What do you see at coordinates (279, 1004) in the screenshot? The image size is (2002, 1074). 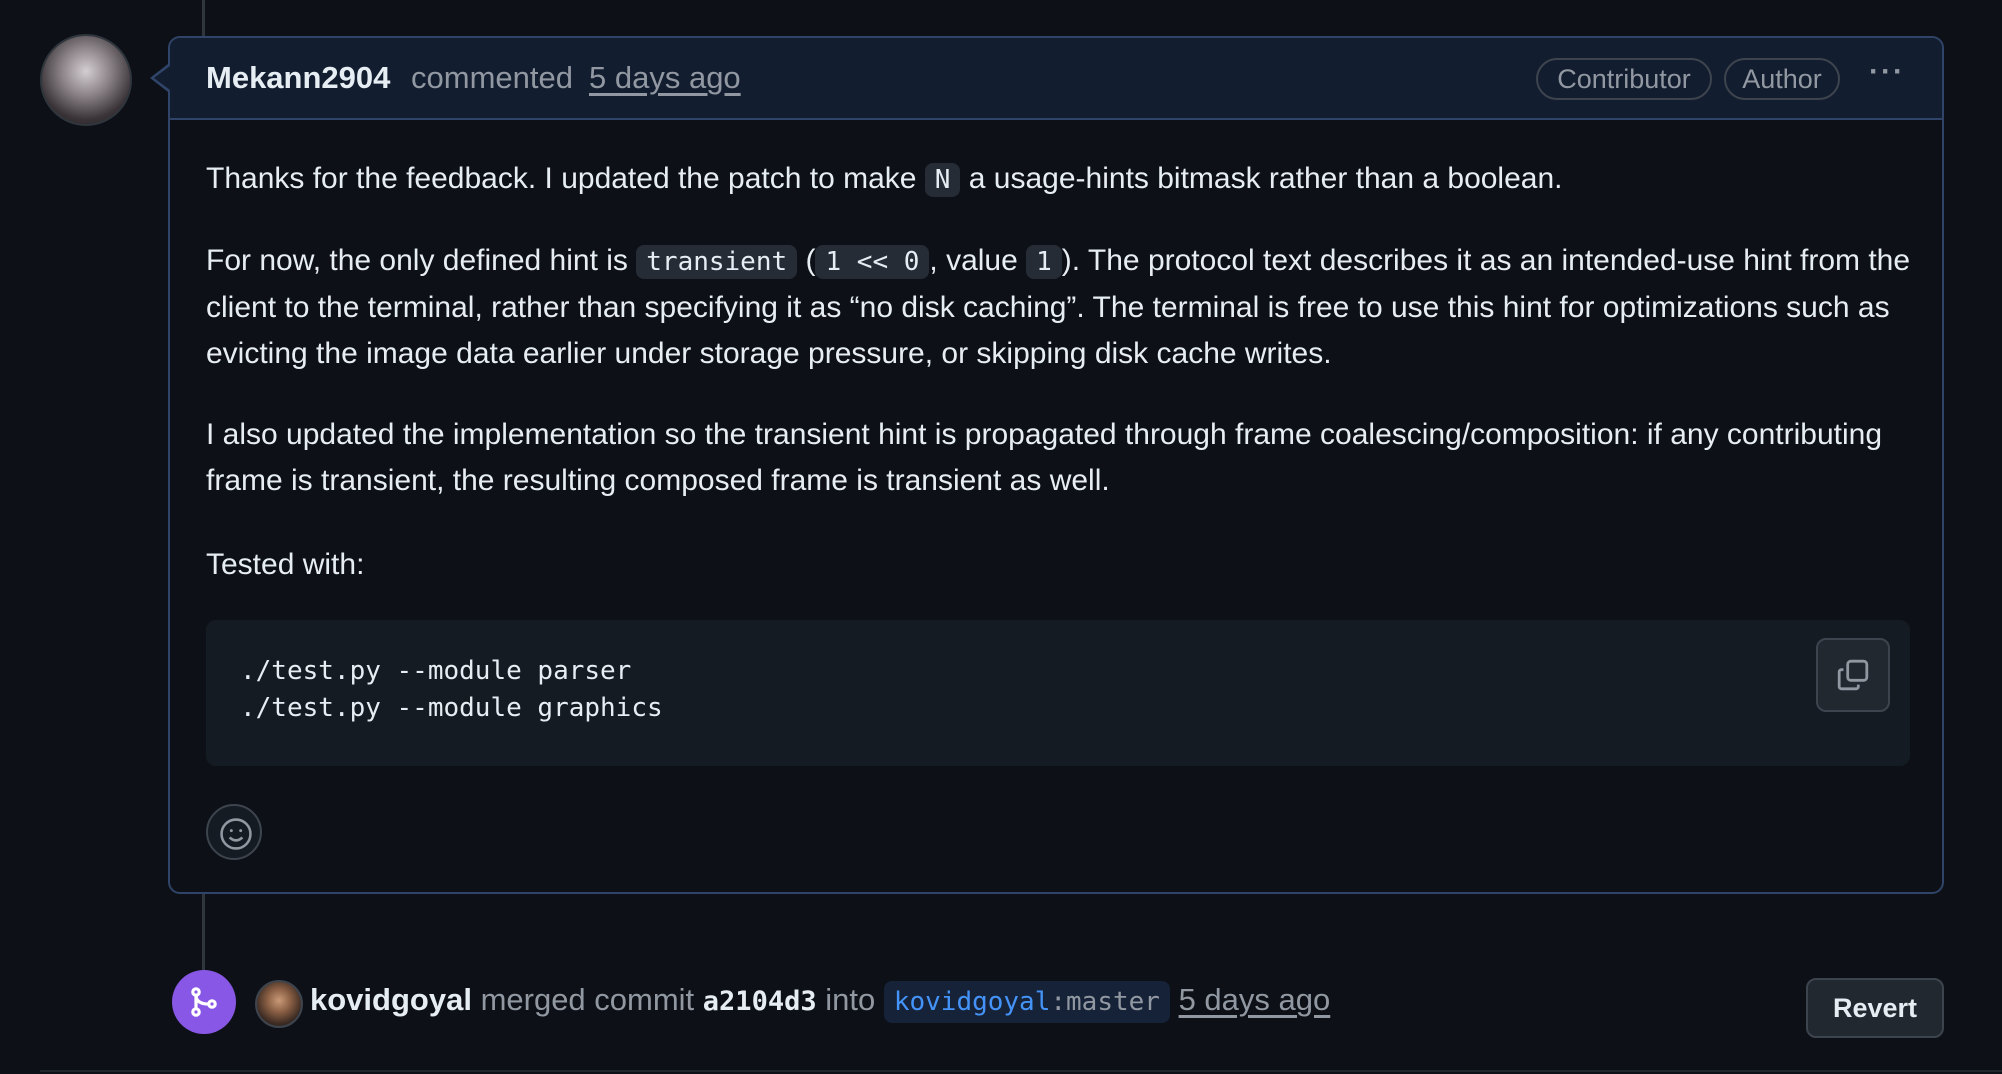 I see `merger-avatar` at bounding box center [279, 1004].